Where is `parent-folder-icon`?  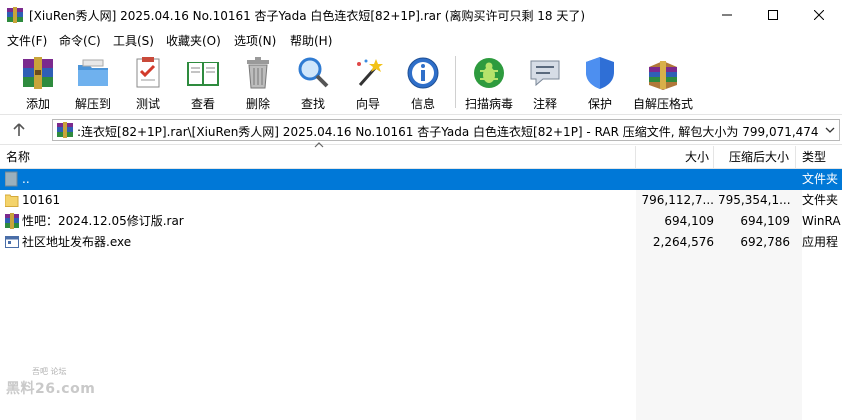
parent-folder-icon is located at coordinates (11, 179).